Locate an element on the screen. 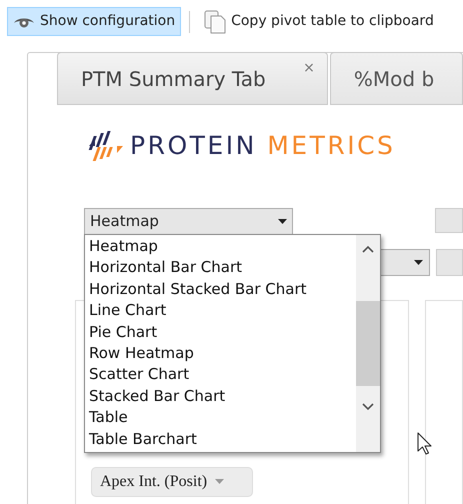  dropdown-option: Scatter Chart is located at coordinates (222, 375).